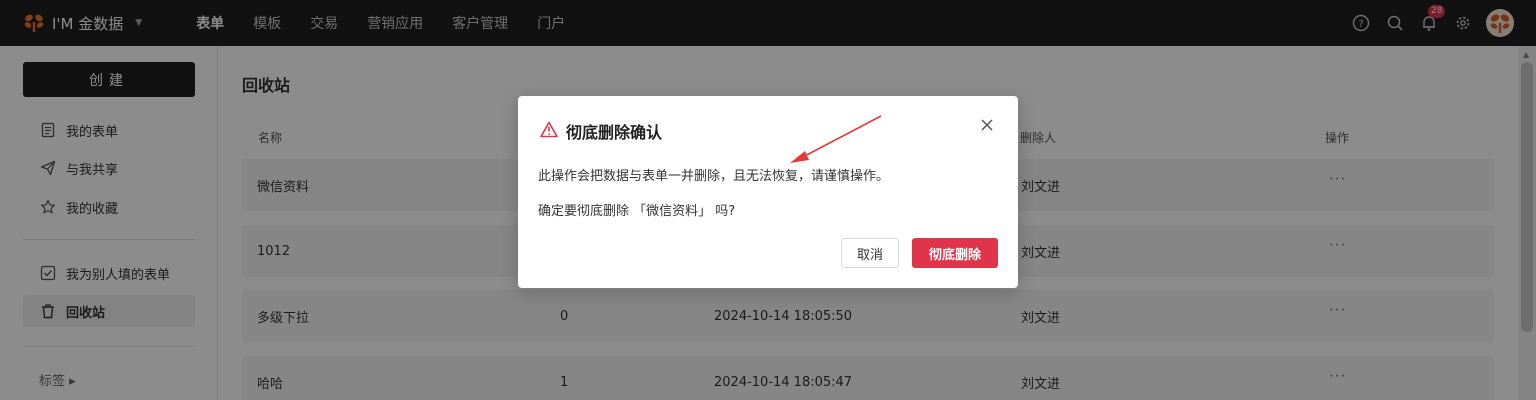 This screenshot has width=1536, height=400. Describe the element at coordinates (987, 125) in the screenshot. I see `close-icon` at that location.